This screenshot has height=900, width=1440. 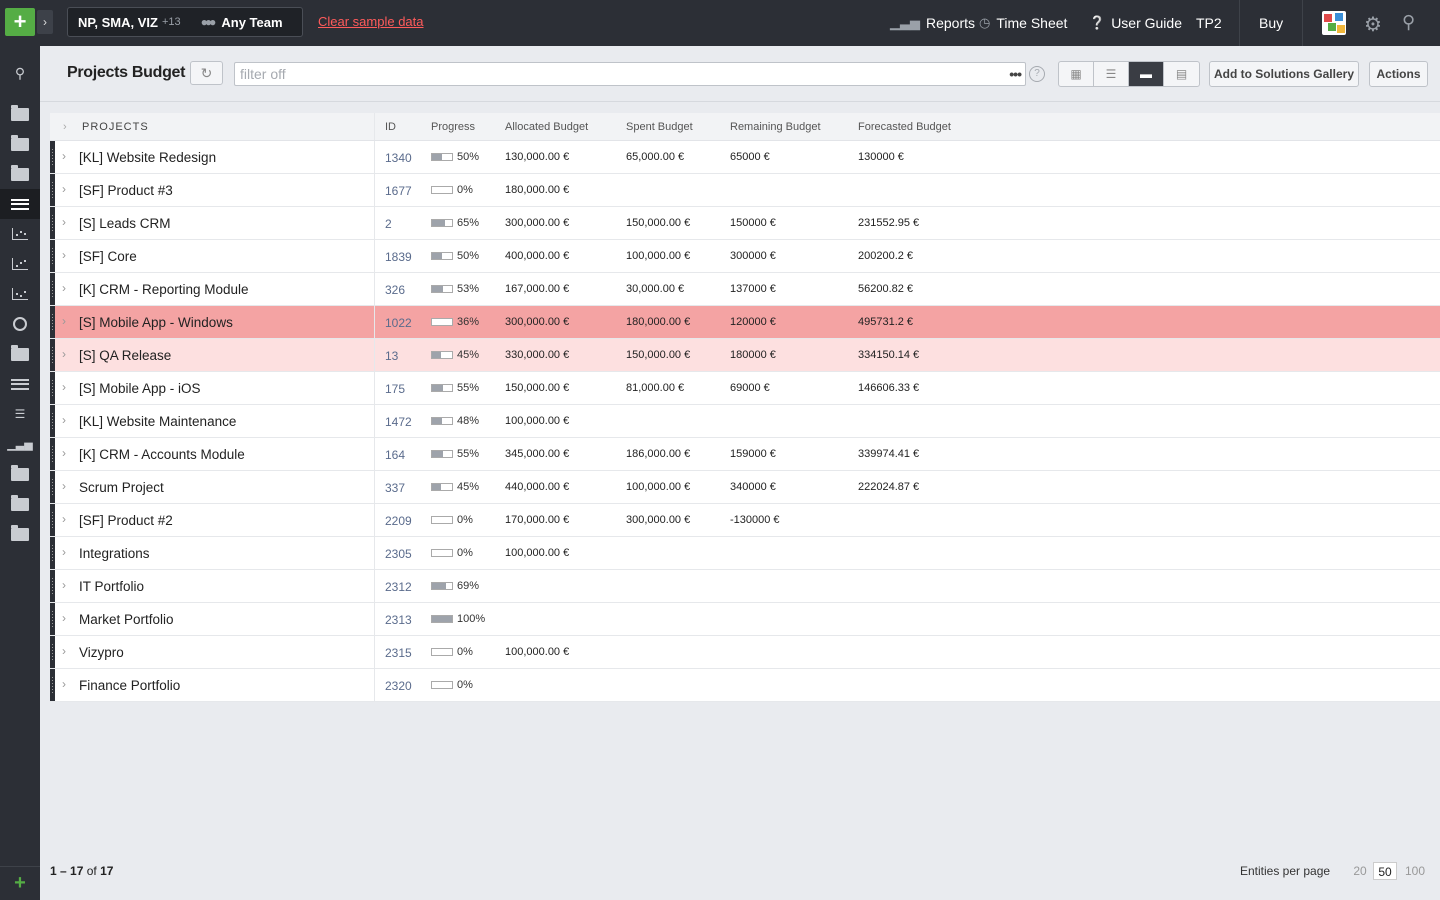 I want to click on project-name: [S] QA Release, so click(x=125, y=355).